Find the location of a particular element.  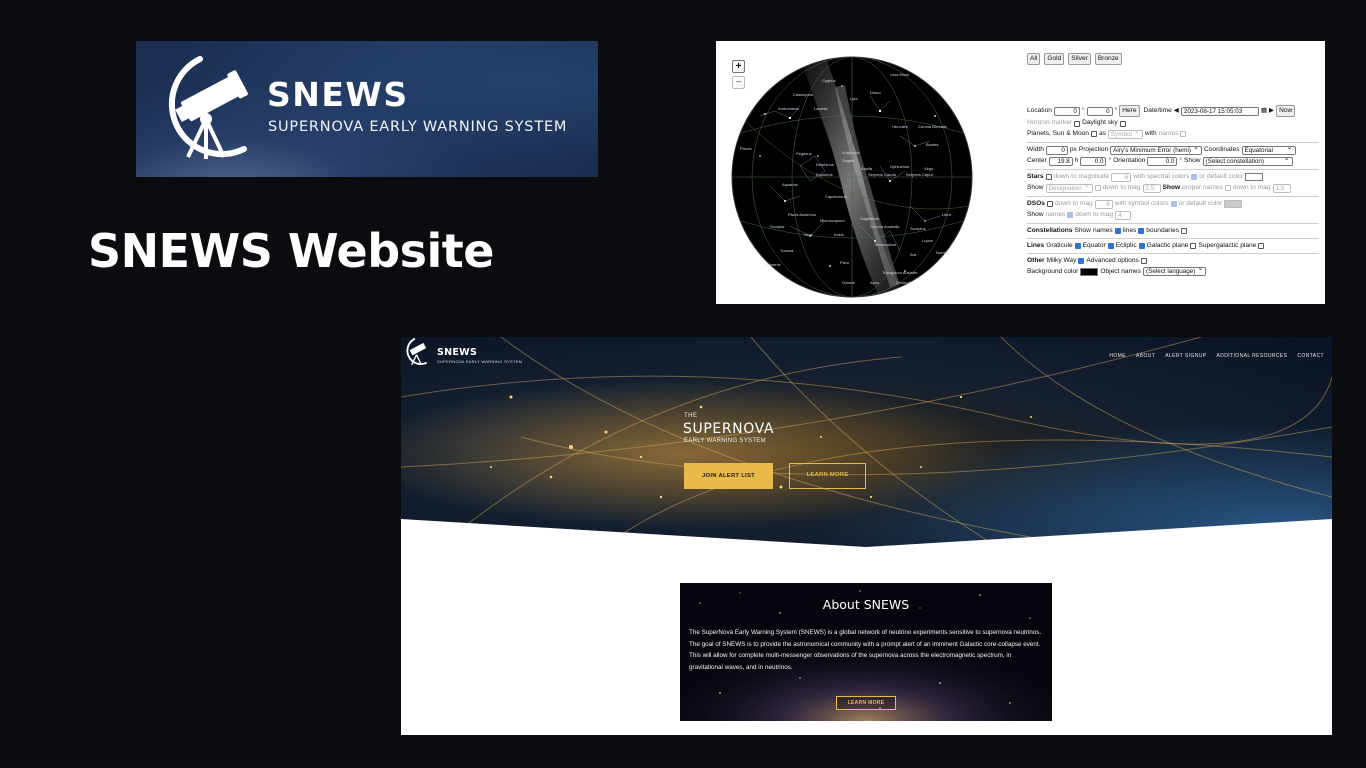

prev-arrow-icon: ◀ is located at coordinates (1176, 111).